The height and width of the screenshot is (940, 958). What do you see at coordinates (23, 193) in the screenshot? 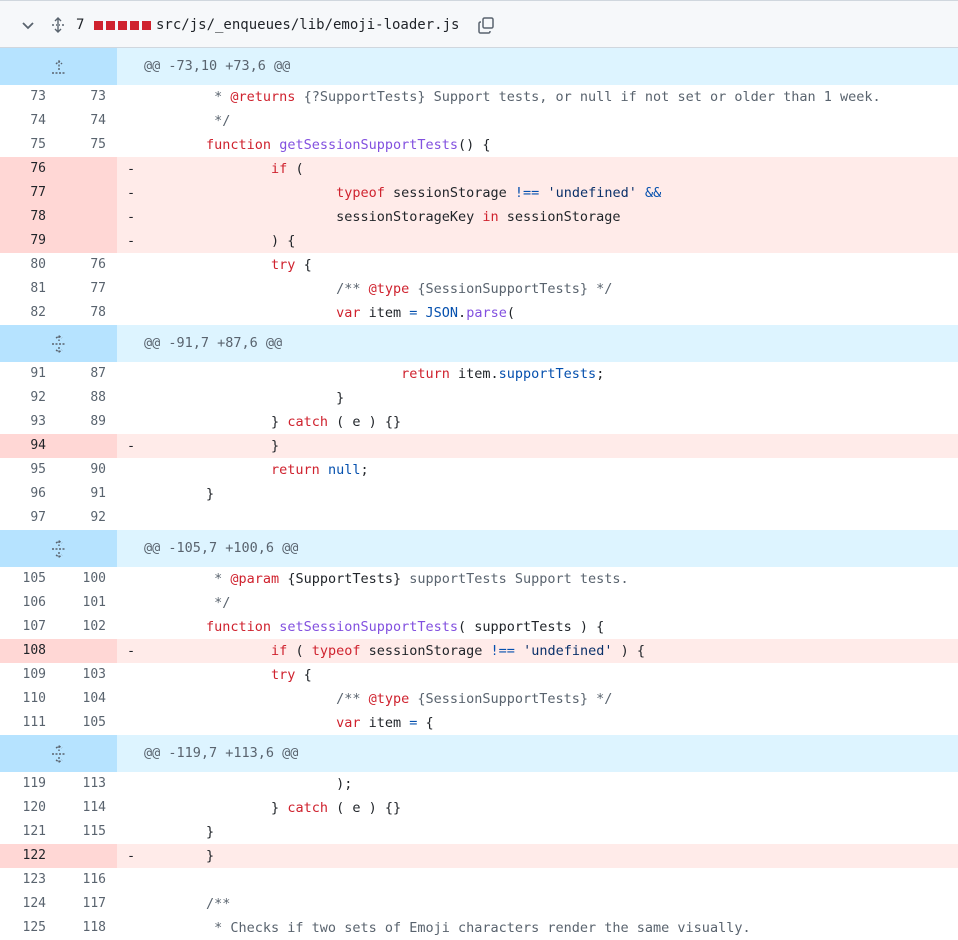
I see `old-line-number: 77` at bounding box center [23, 193].